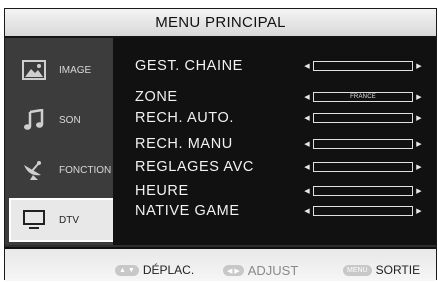 The height and width of the screenshot is (282, 439). What do you see at coordinates (398, 270) in the screenshot?
I see `hint-exit-label: SORTIE` at bounding box center [398, 270].